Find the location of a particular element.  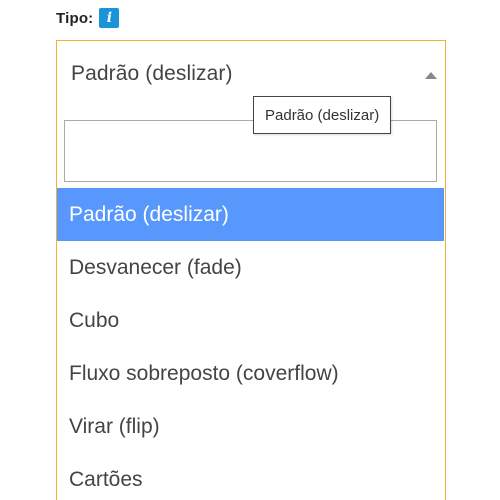

chevron-up-icon is located at coordinates (431, 75).